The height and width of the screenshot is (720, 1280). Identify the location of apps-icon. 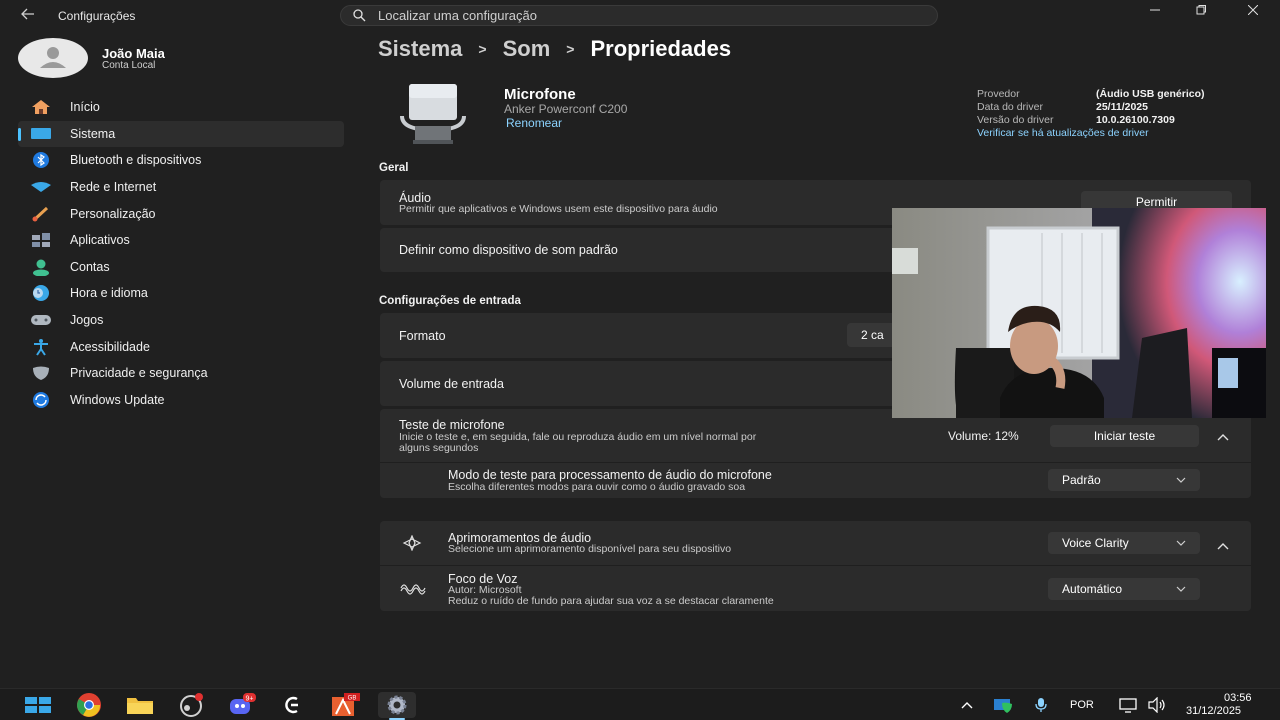
(41, 240).